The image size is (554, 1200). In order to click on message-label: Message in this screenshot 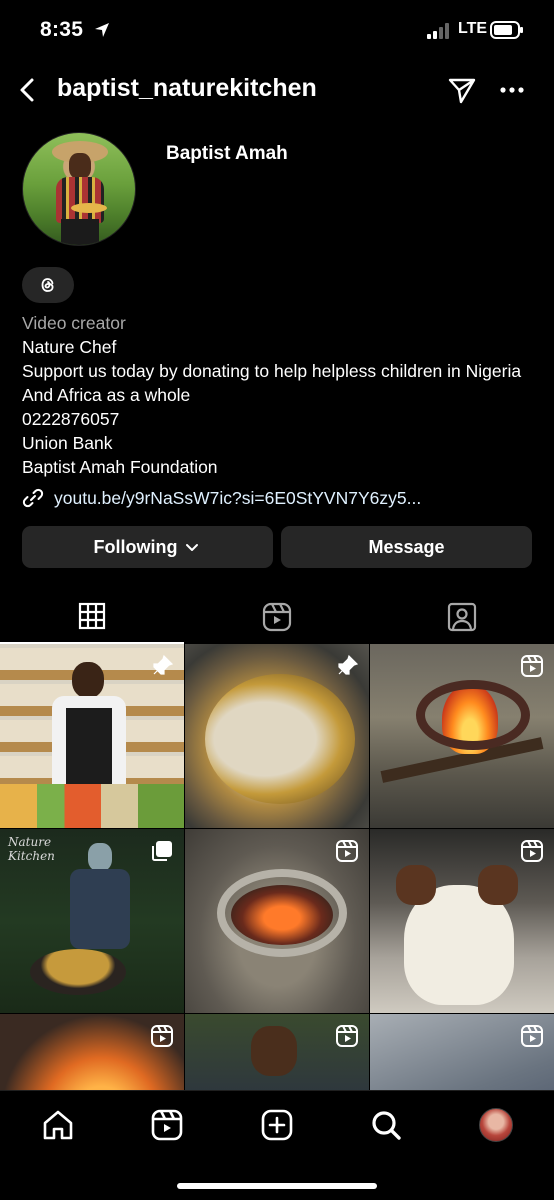, I will do `click(406, 546)`.